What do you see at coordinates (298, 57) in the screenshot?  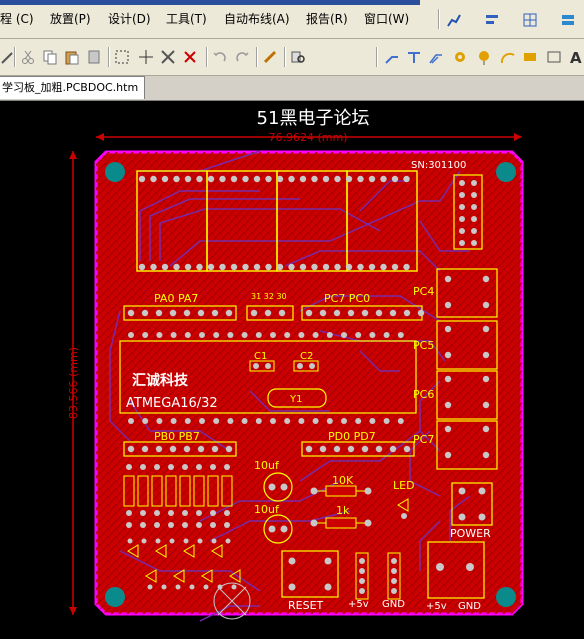 I see `component-search-icon` at bounding box center [298, 57].